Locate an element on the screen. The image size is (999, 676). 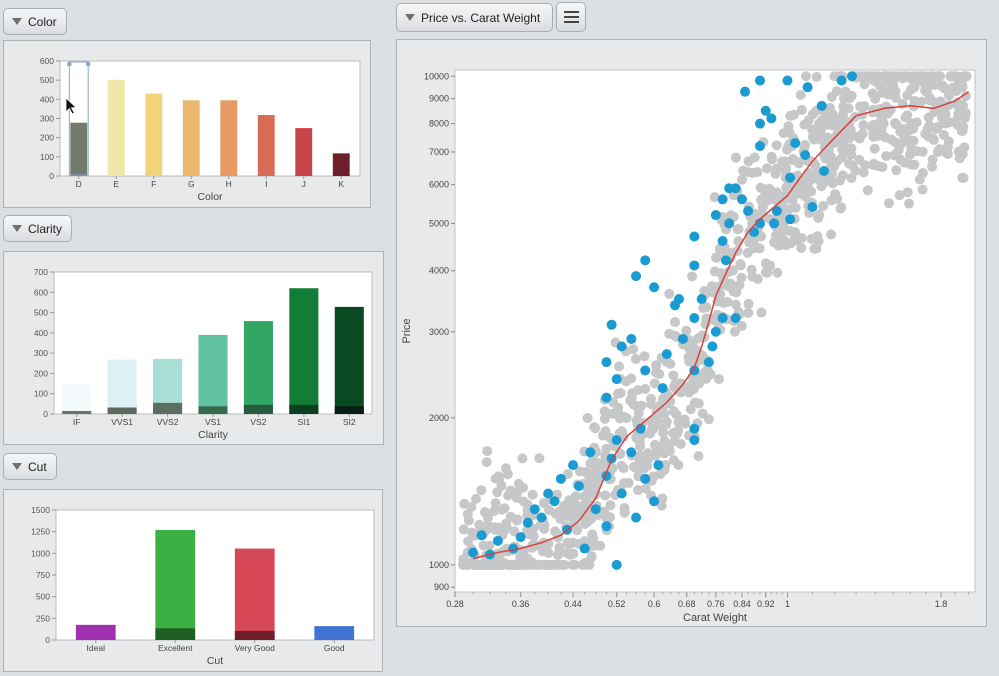
bar-highlight is located at coordinates (304, 409).